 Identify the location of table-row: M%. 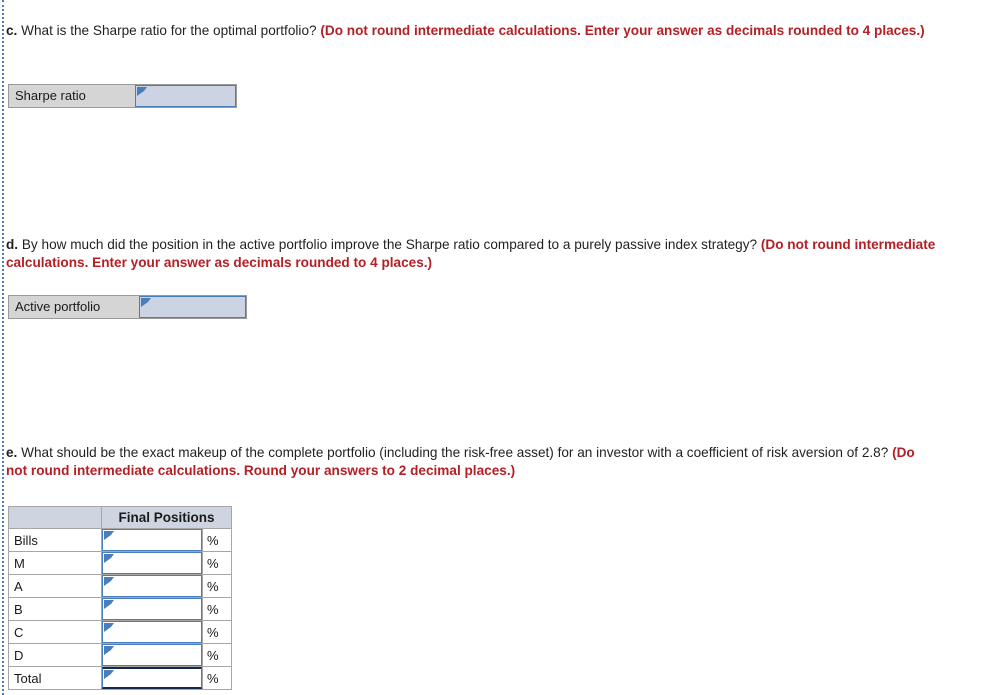
(120, 563).